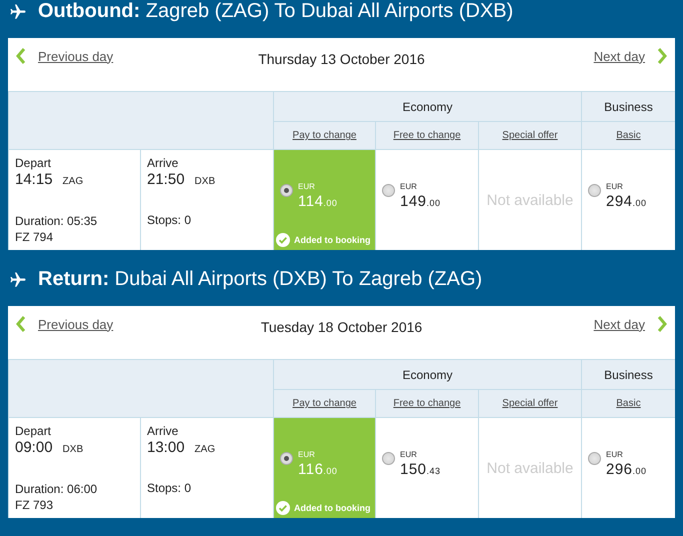  Describe the element at coordinates (341, 58) in the screenshot. I see `flight-date: Thursday 13 October 2016` at that location.